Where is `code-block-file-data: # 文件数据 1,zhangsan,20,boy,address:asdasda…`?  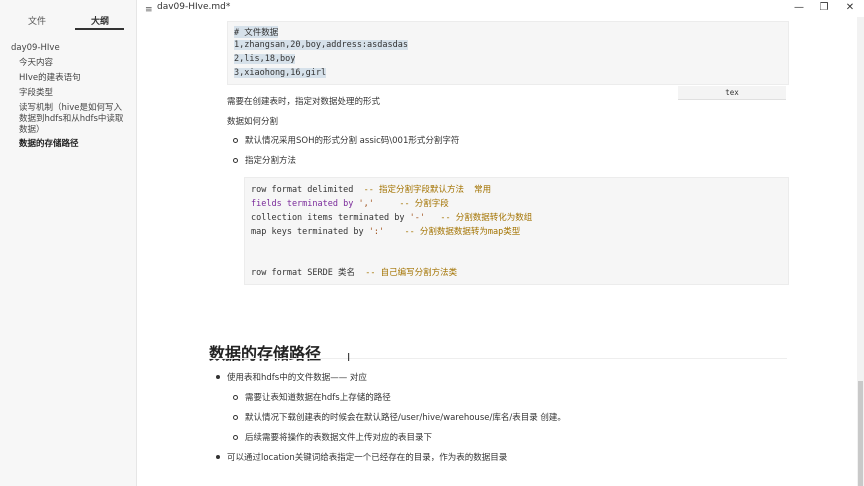 code-block-file-data: # 文件数据 1,zhangsan,20,boy,address:asdasda… is located at coordinates (508, 53).